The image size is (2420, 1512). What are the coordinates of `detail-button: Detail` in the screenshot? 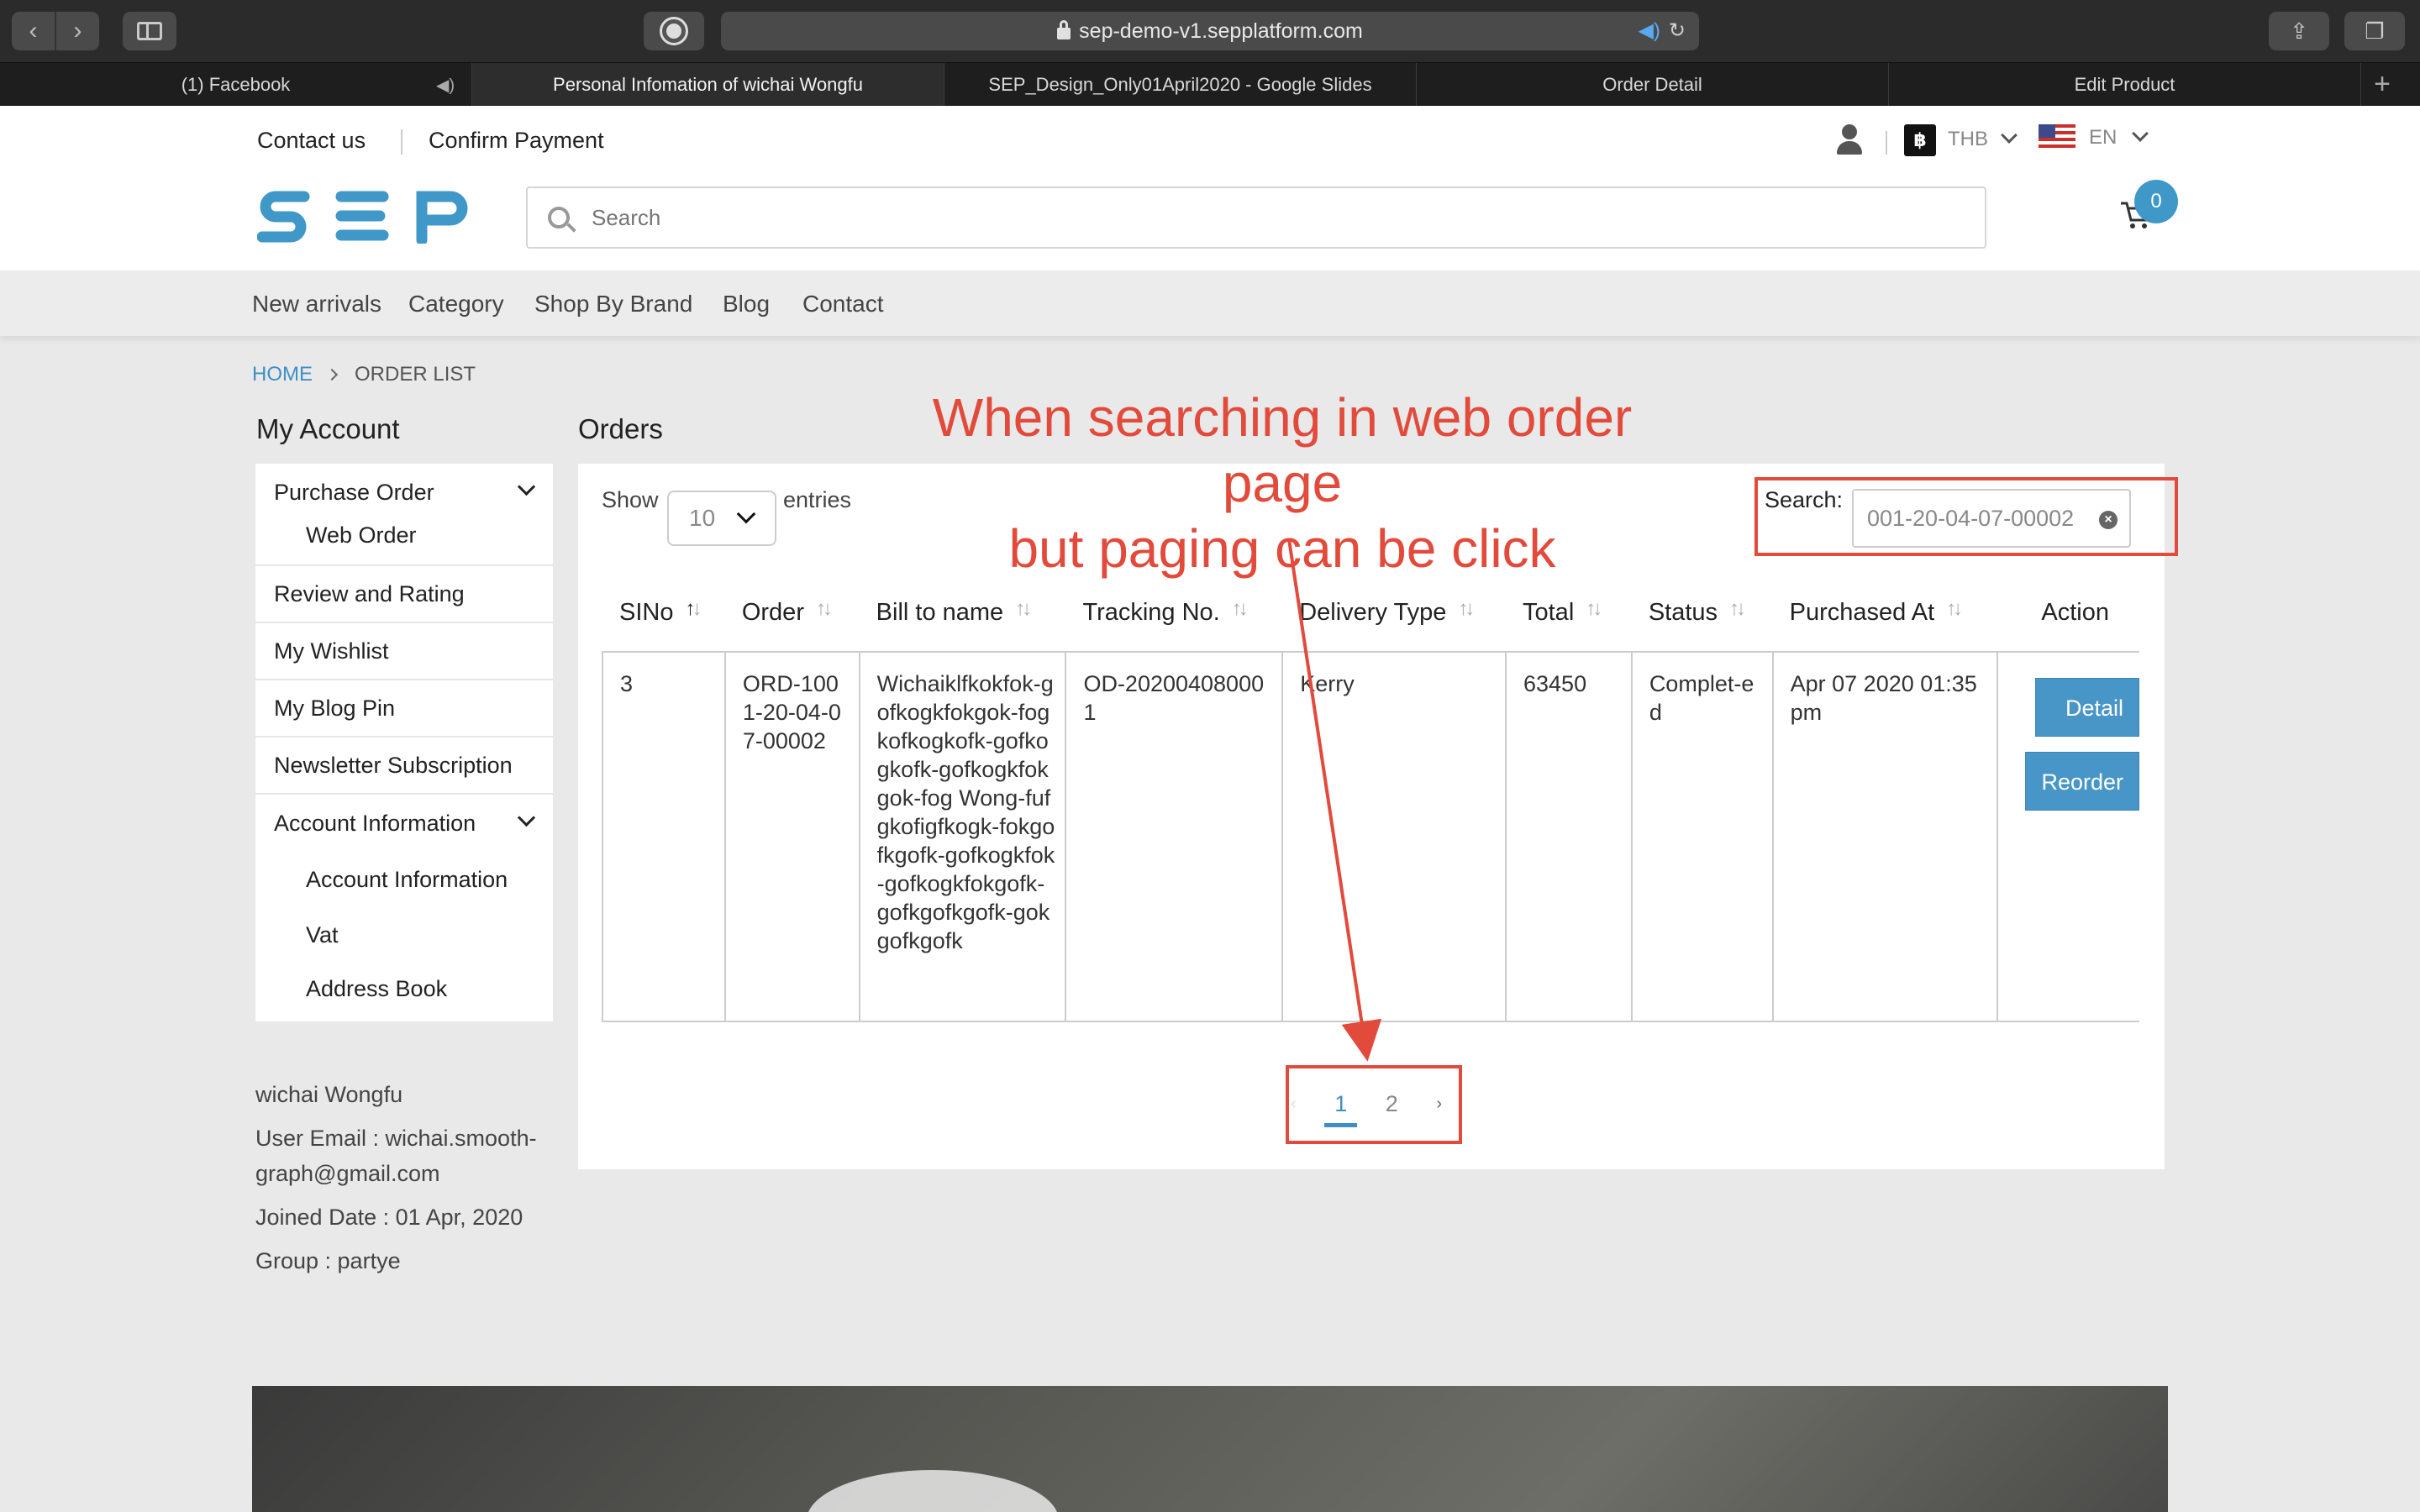 It's located at (2087, 707).